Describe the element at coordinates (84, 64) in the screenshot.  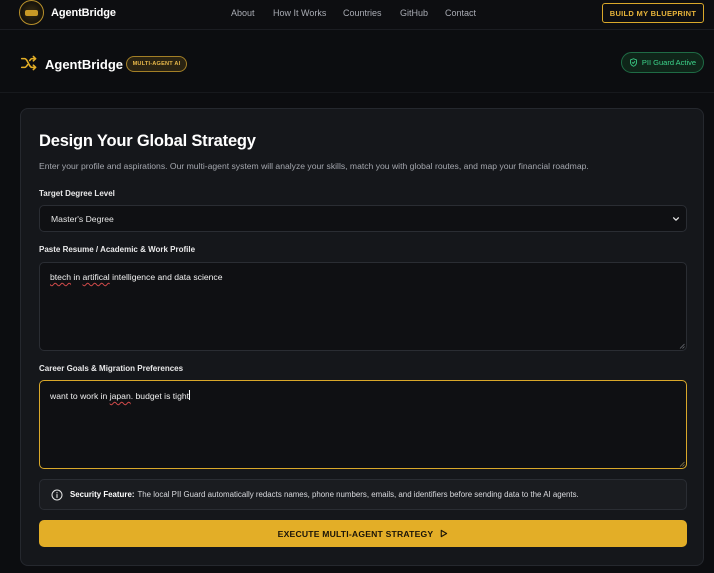
I see `app-brand: AgentBridge` at that location.